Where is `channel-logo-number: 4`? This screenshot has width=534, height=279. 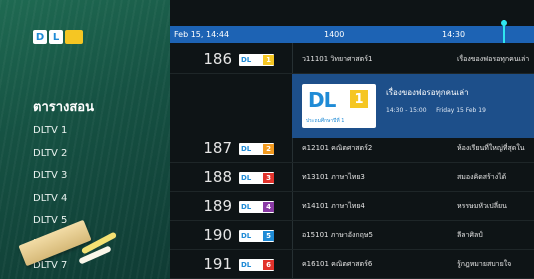 channel-logo-number: 4 is located at coordinates (268, 207).